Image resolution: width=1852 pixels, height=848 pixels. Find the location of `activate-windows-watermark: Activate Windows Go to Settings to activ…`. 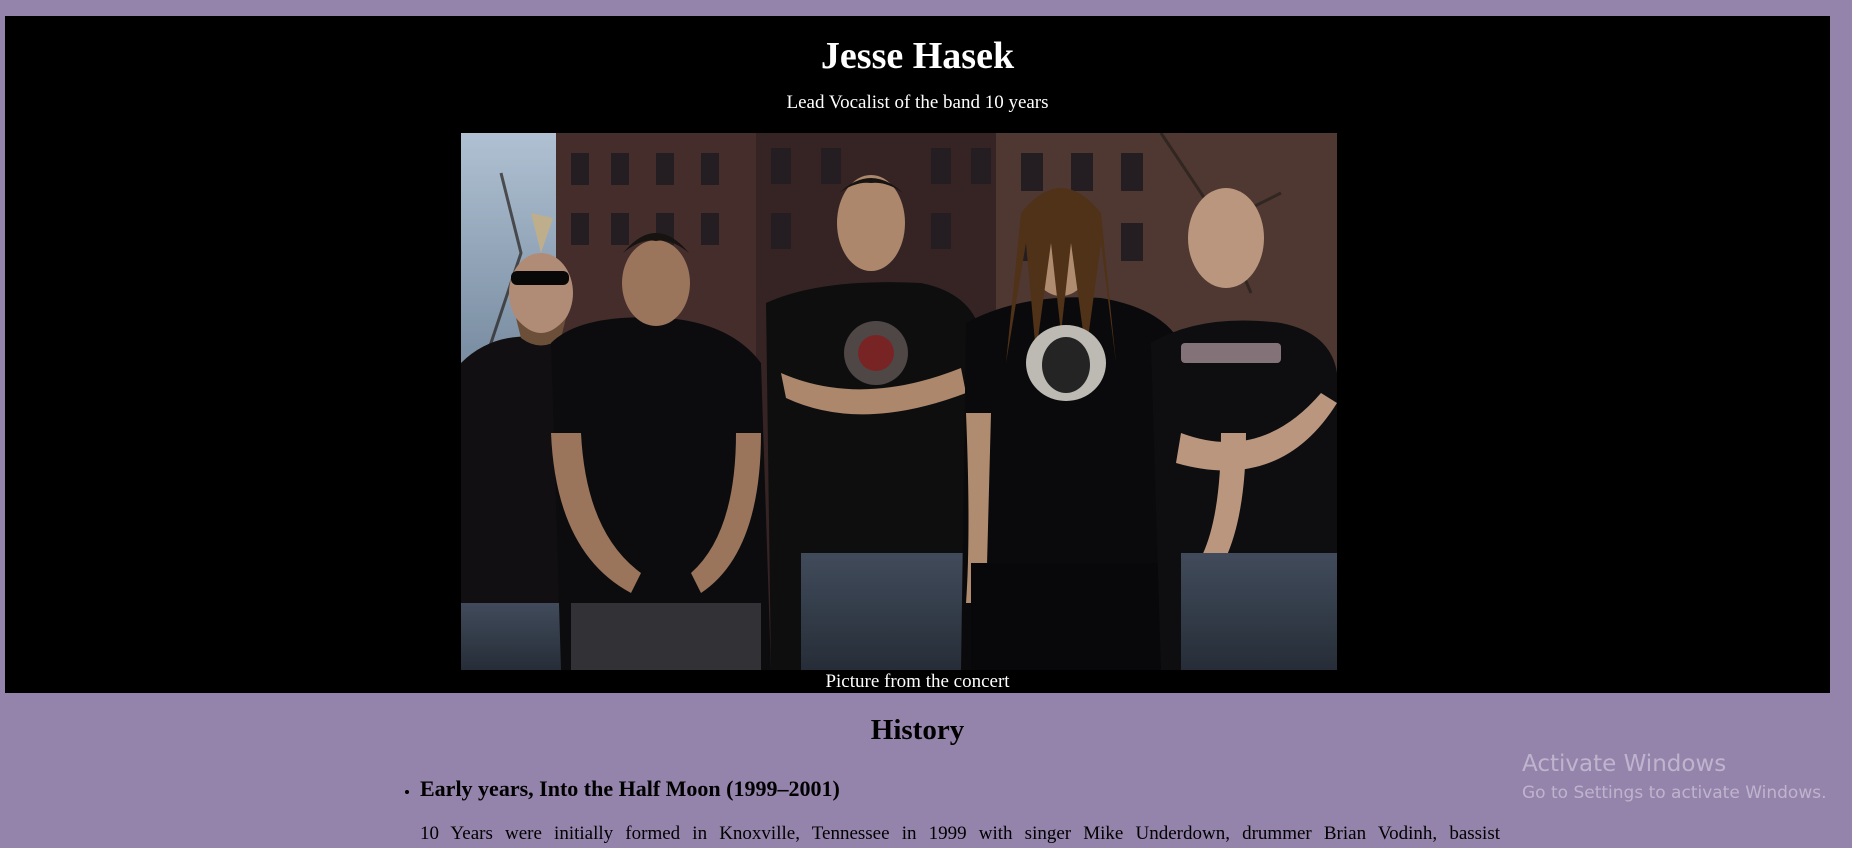

activate-windows-watermark: Activate Windows Go to Settings to activ… is located at coordinates (1674, 777).